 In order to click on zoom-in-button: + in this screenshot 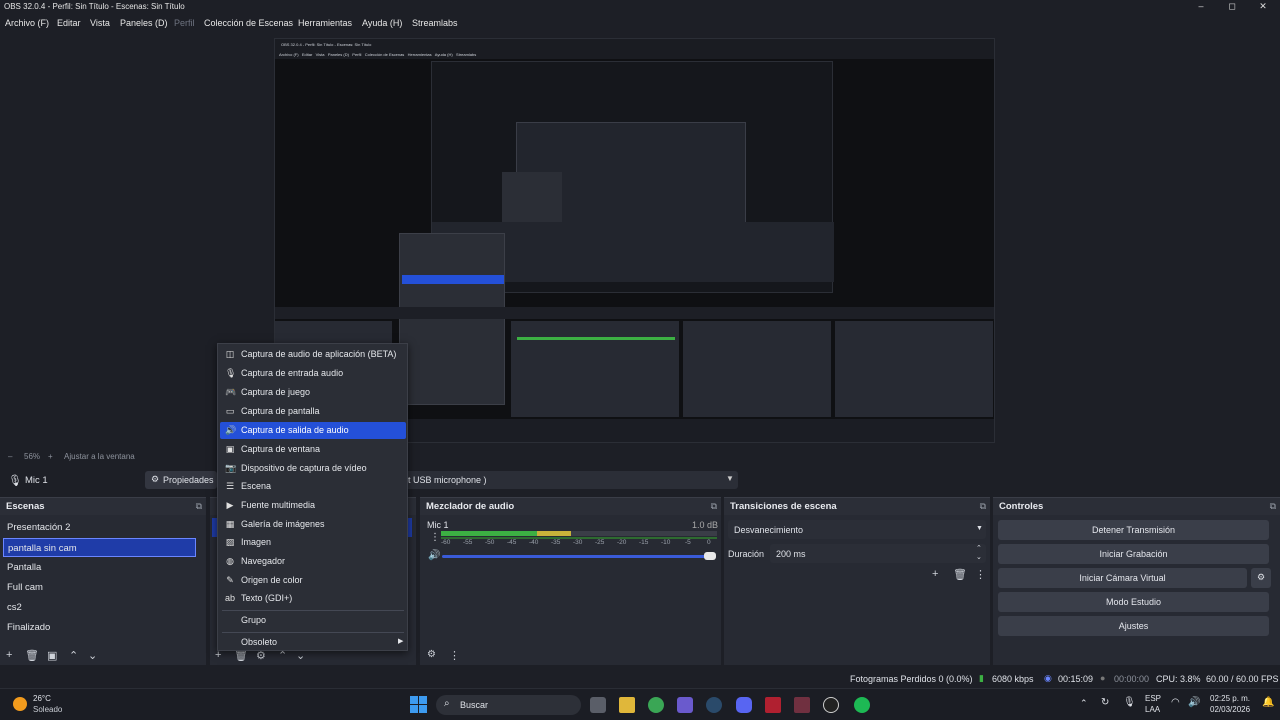, I will do `click(50, 456)`.